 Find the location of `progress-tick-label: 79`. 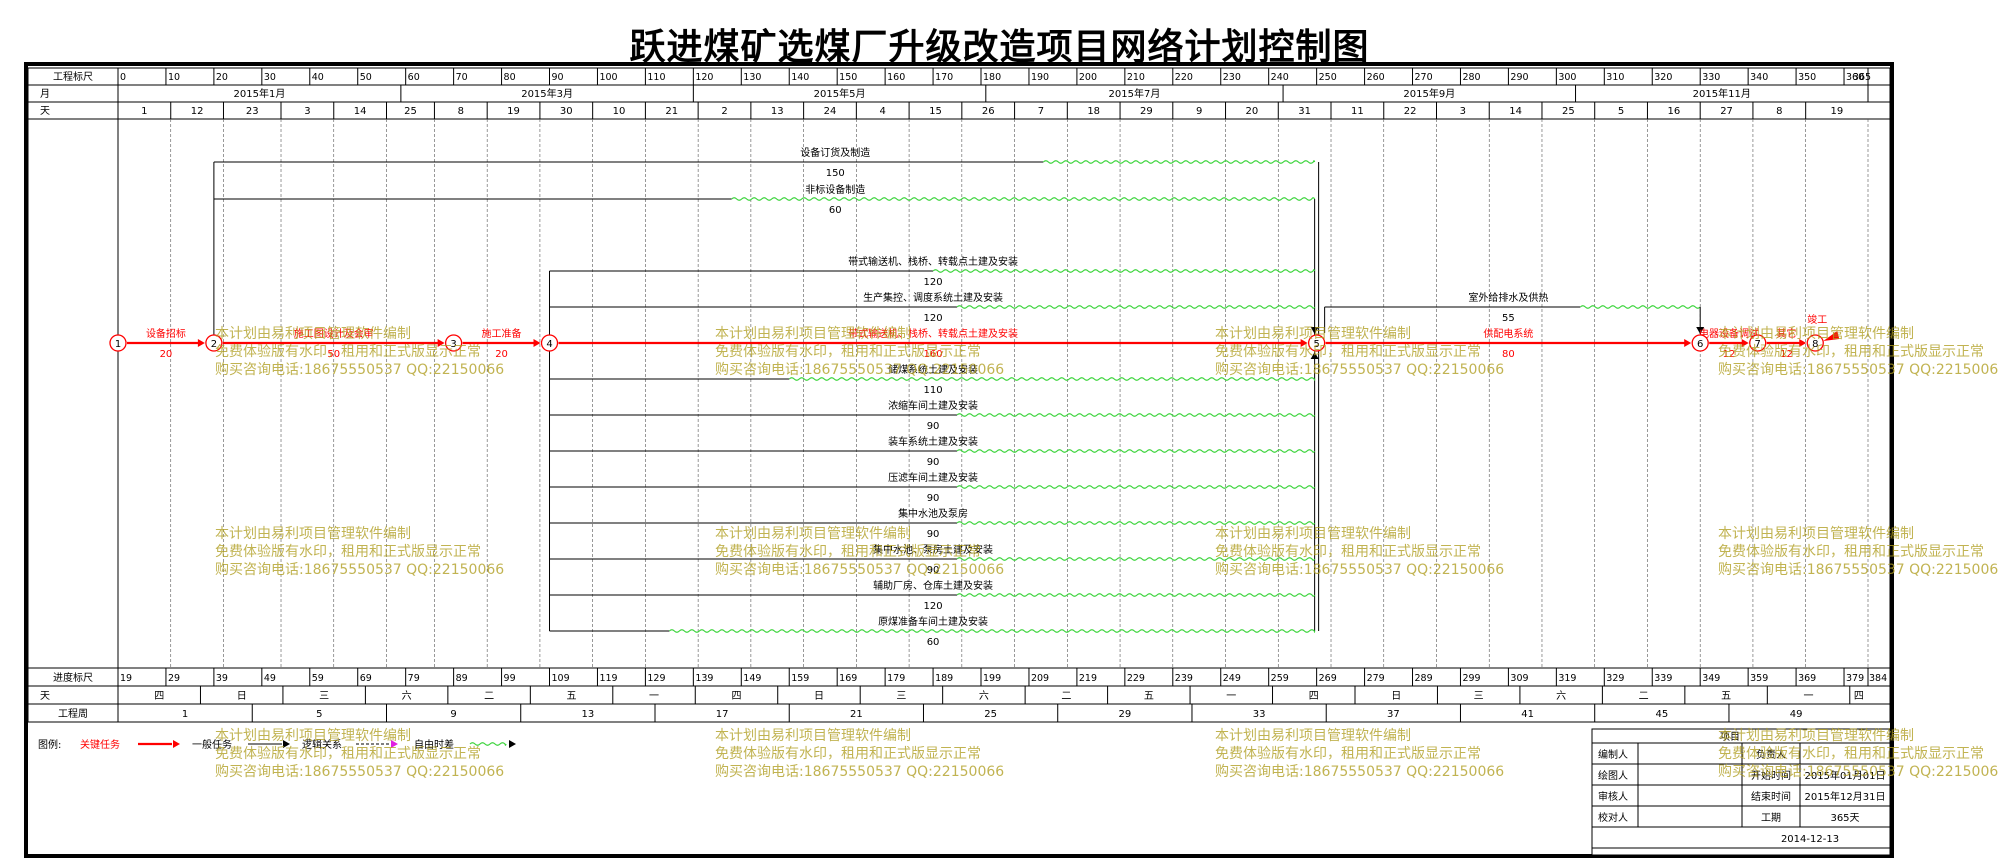

progress-tick-label: 79 is located at coordinates (414, 678).